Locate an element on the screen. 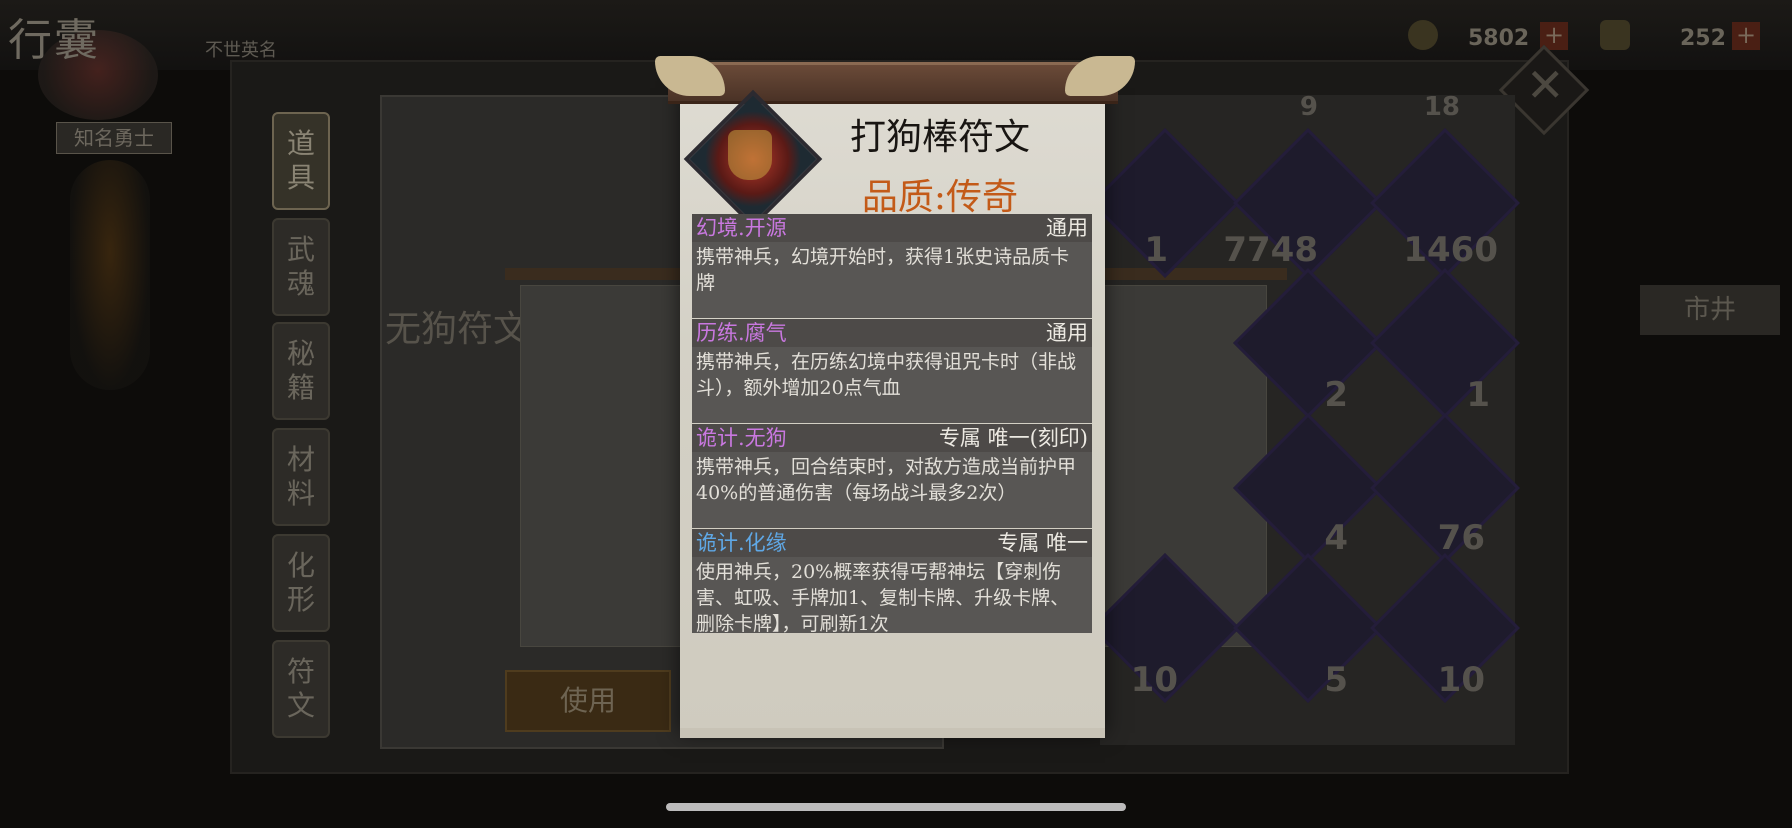 The width and height of the screenshot is (1792, 828). item-count: 76 is located at coordinates (1461, 538).